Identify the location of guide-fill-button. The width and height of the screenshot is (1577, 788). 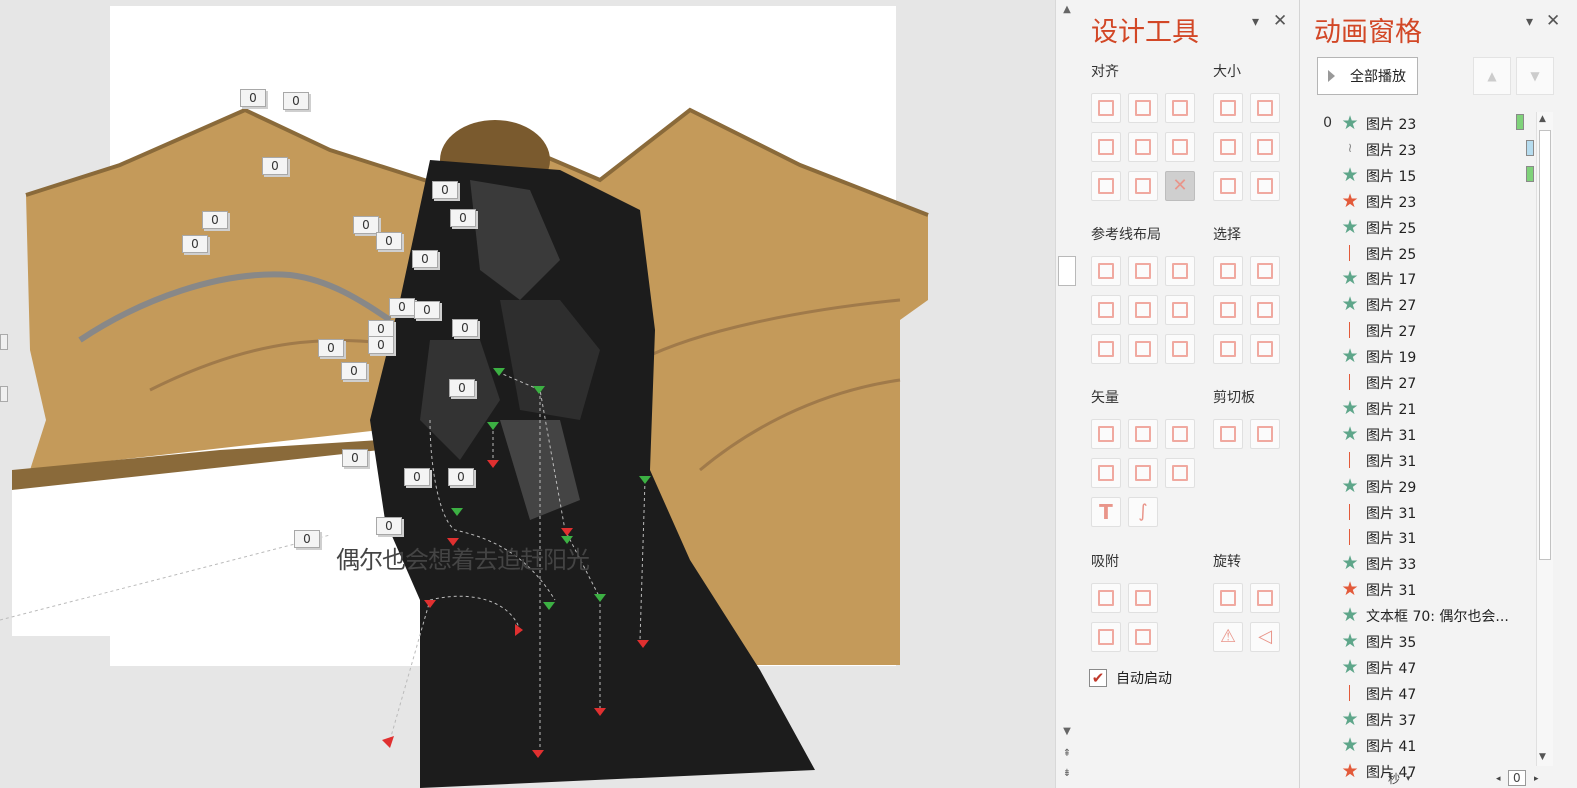
(1180, 349).